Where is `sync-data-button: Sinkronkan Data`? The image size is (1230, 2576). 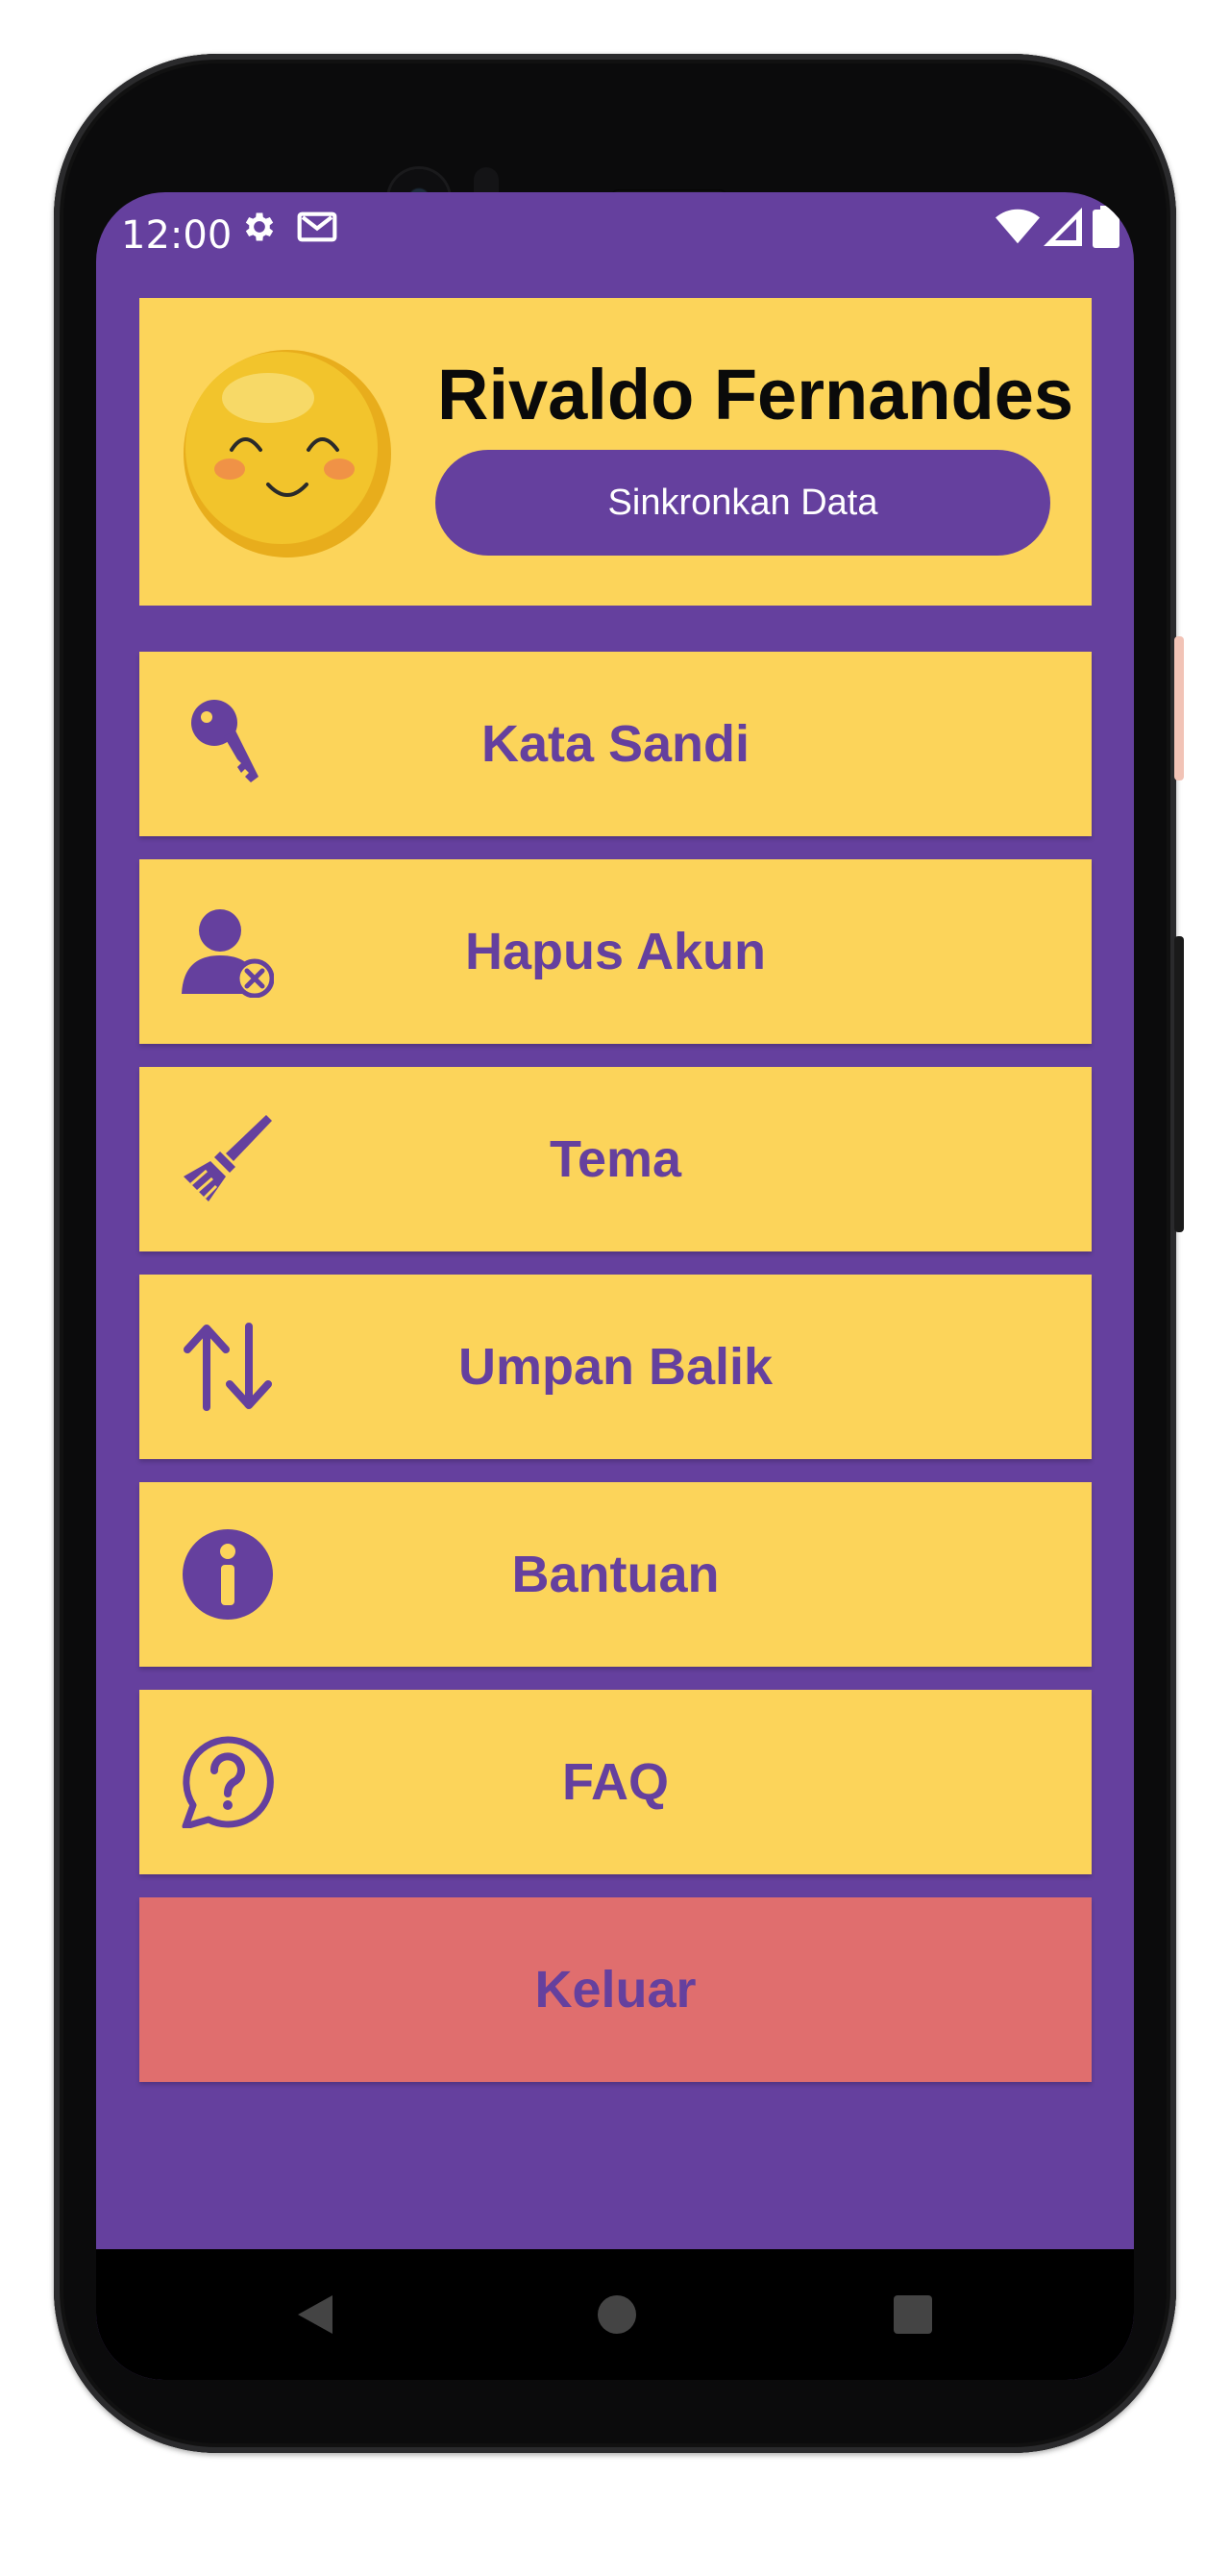 sync-data-button: Sinkronkan Data is located at coordinates (743, 503).